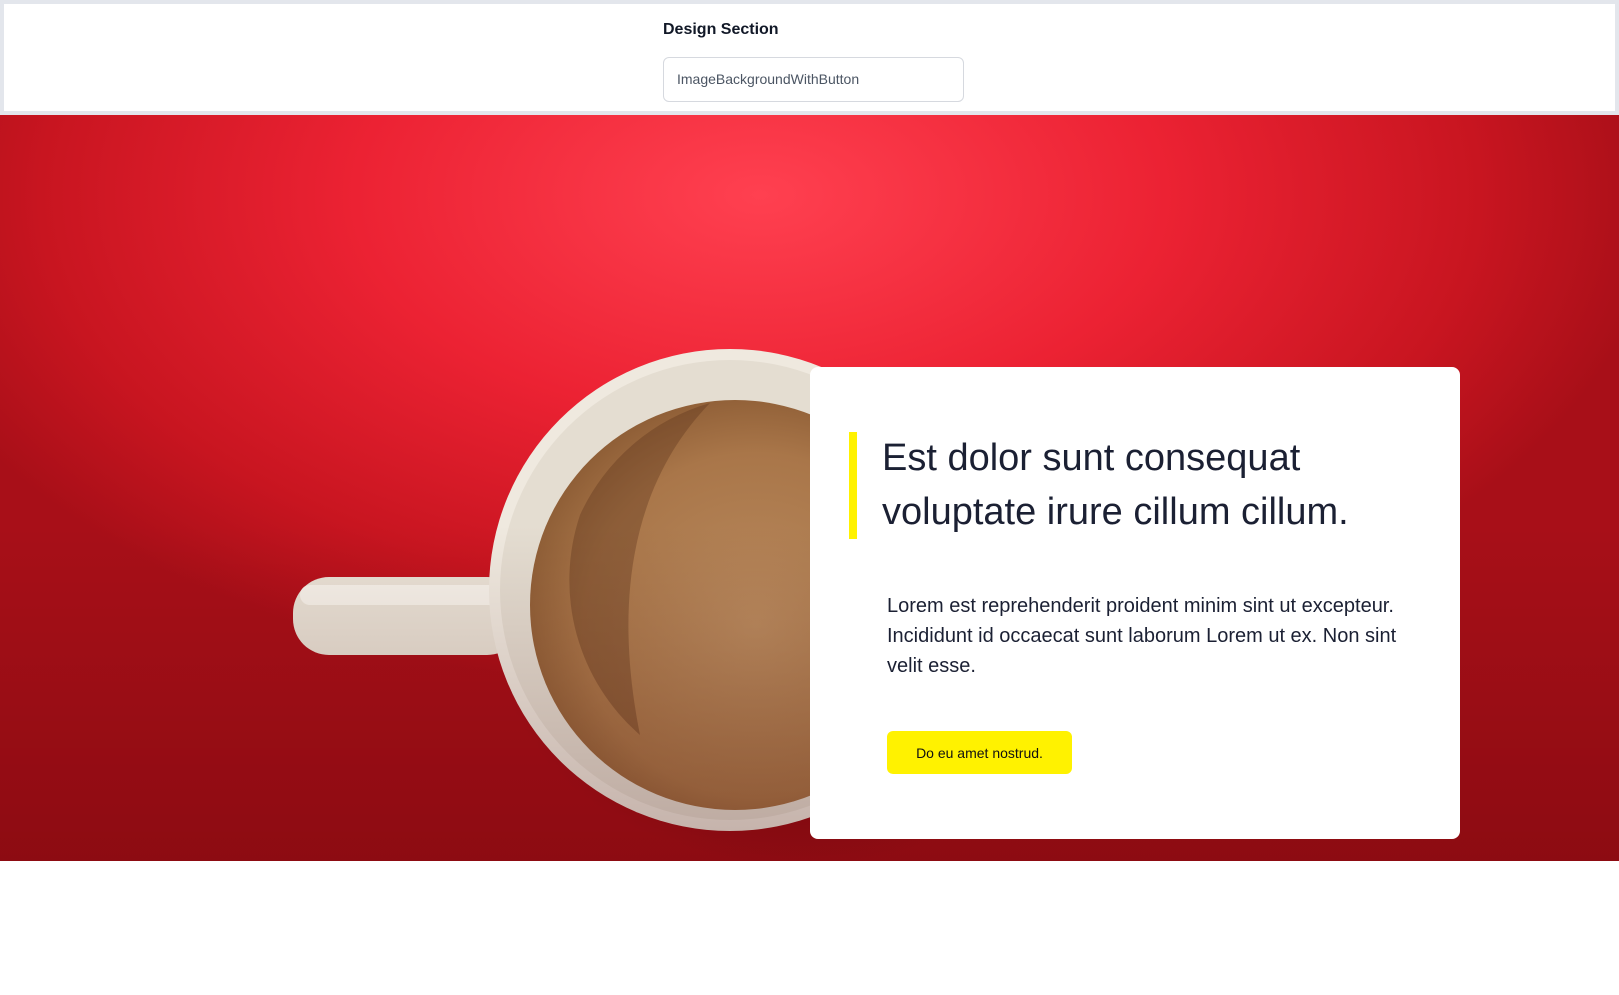  Describe the element at coordinates (813, 79) in the screenshot. I see `design-section-select: ImageBackgroundWithButton` at that location.